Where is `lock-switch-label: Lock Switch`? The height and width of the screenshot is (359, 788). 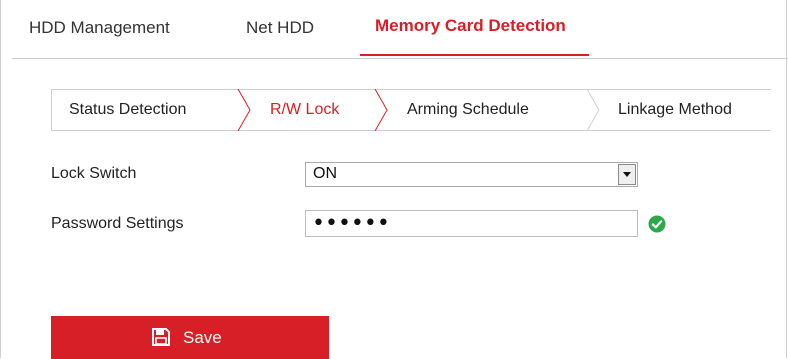
lock-switch-label: Lock Switch is located at coordinates (94, 173).